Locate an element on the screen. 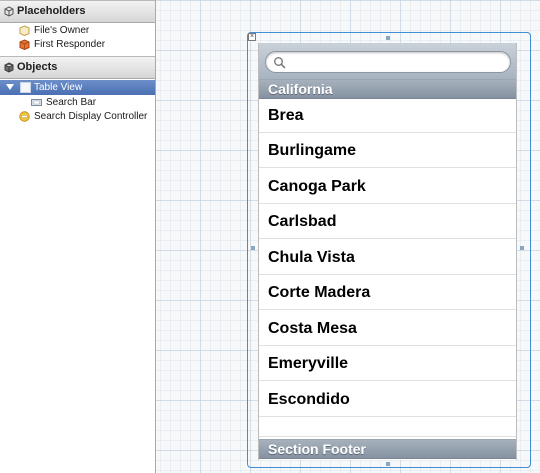 Image resolution: width=540 pixels, height=473 pixels. search-bar-icon is located at coordinates (36, 102).